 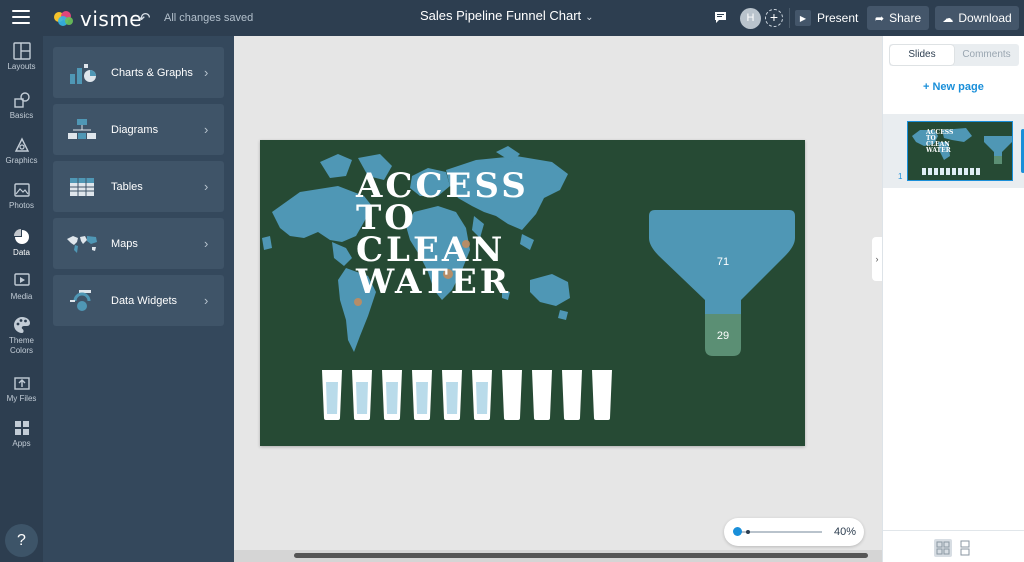 What do you see at coordinates (82, 244) in the screenshot?
I see `maps-icon` at bounding box center [82, 244].